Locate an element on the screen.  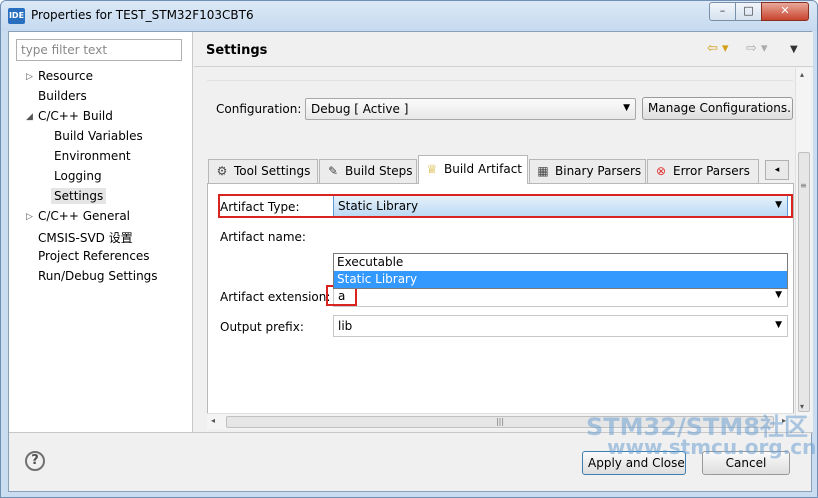
apply-and-close-button: Apply and Close is located at coordinates (634, 463).